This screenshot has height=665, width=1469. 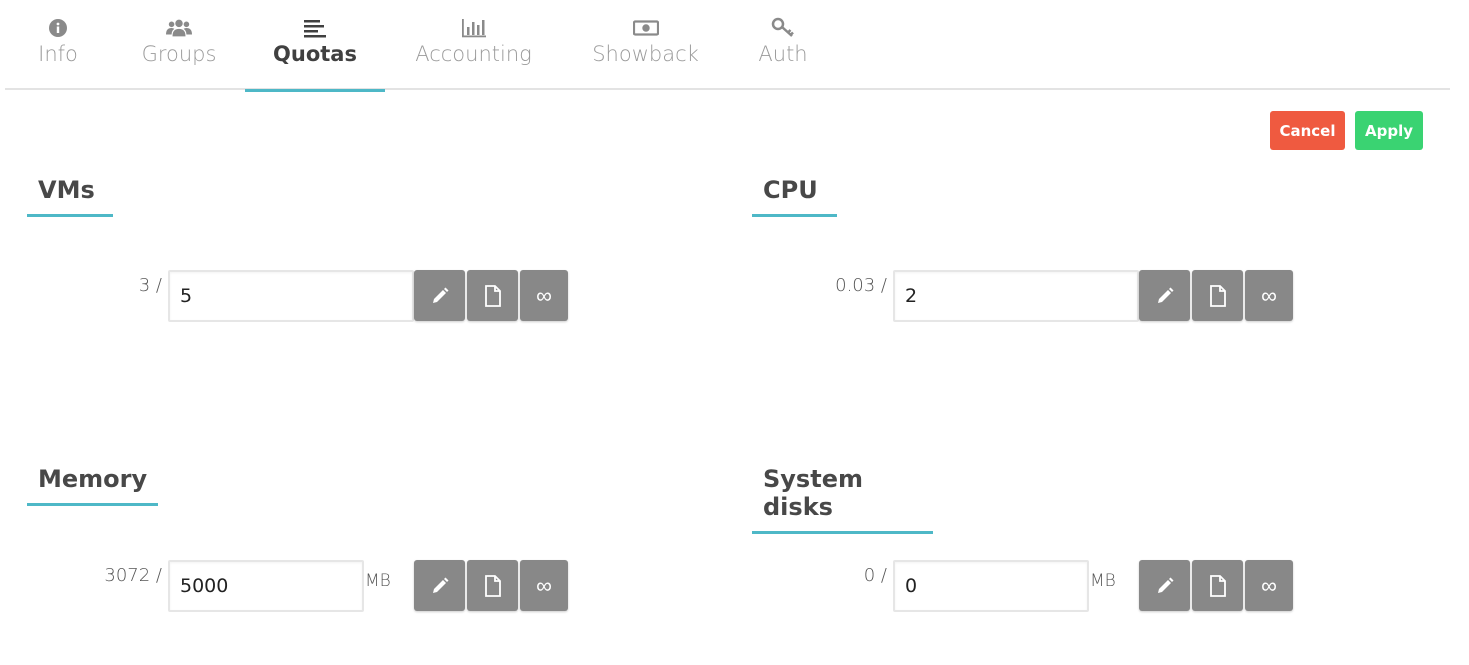 I want to click on tab-info: Info, so click(x=58, y=45).